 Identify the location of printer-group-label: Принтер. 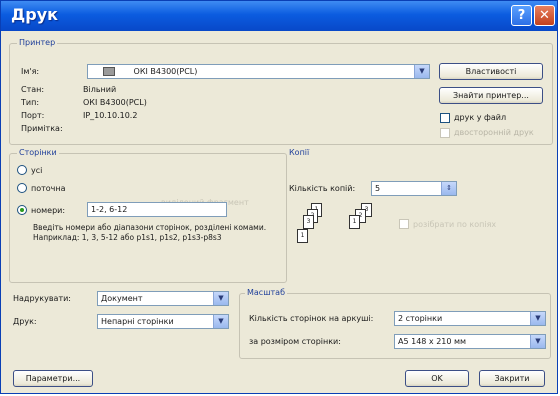
(37, 42).